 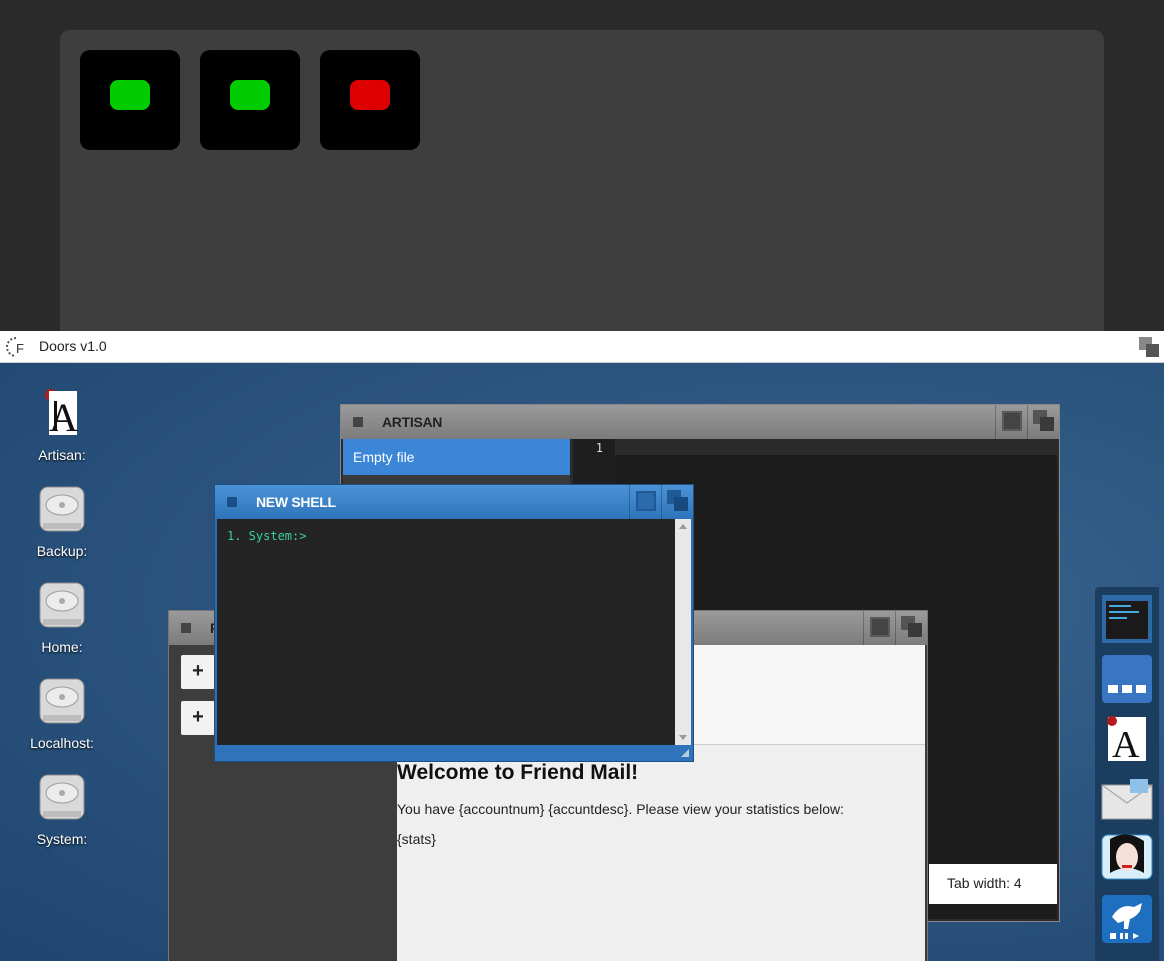 I want to click on friend-logo-icon: F, so click(x=16, y=347).